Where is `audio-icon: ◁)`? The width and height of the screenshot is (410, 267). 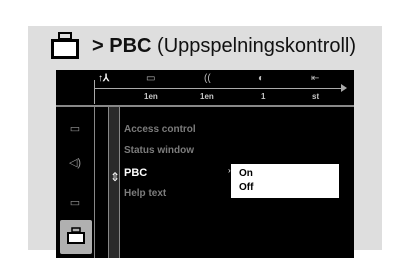 audio-icon: ◁) is located at coordinates (75, 163).